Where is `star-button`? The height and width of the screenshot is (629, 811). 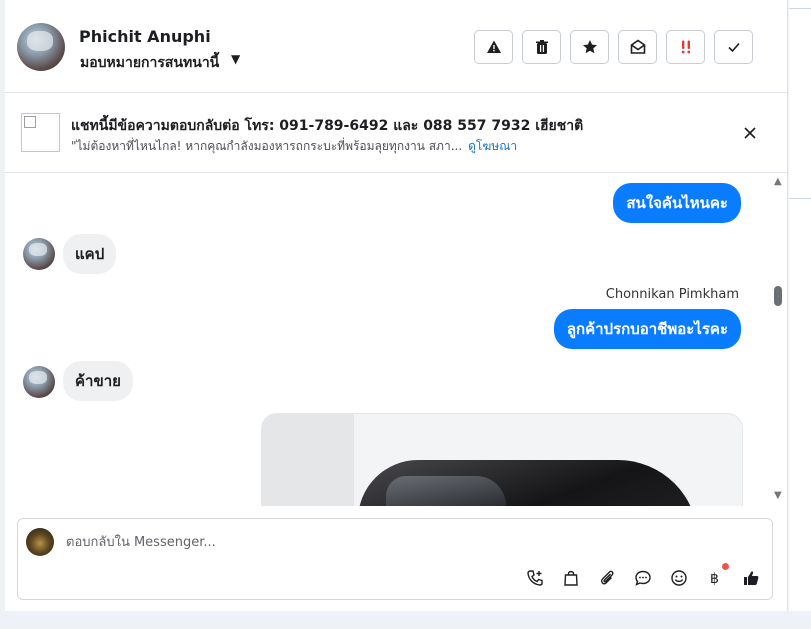
star-button is located at coordinates (589, 47).